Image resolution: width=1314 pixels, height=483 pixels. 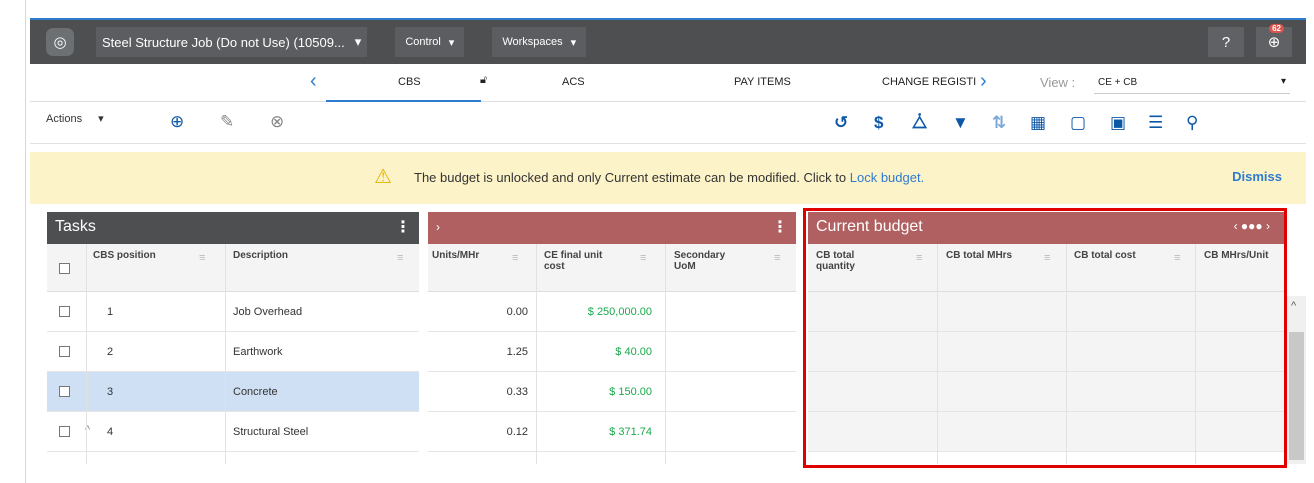 I want to click on edit-icon: ✎, so click(x=227, y=122).